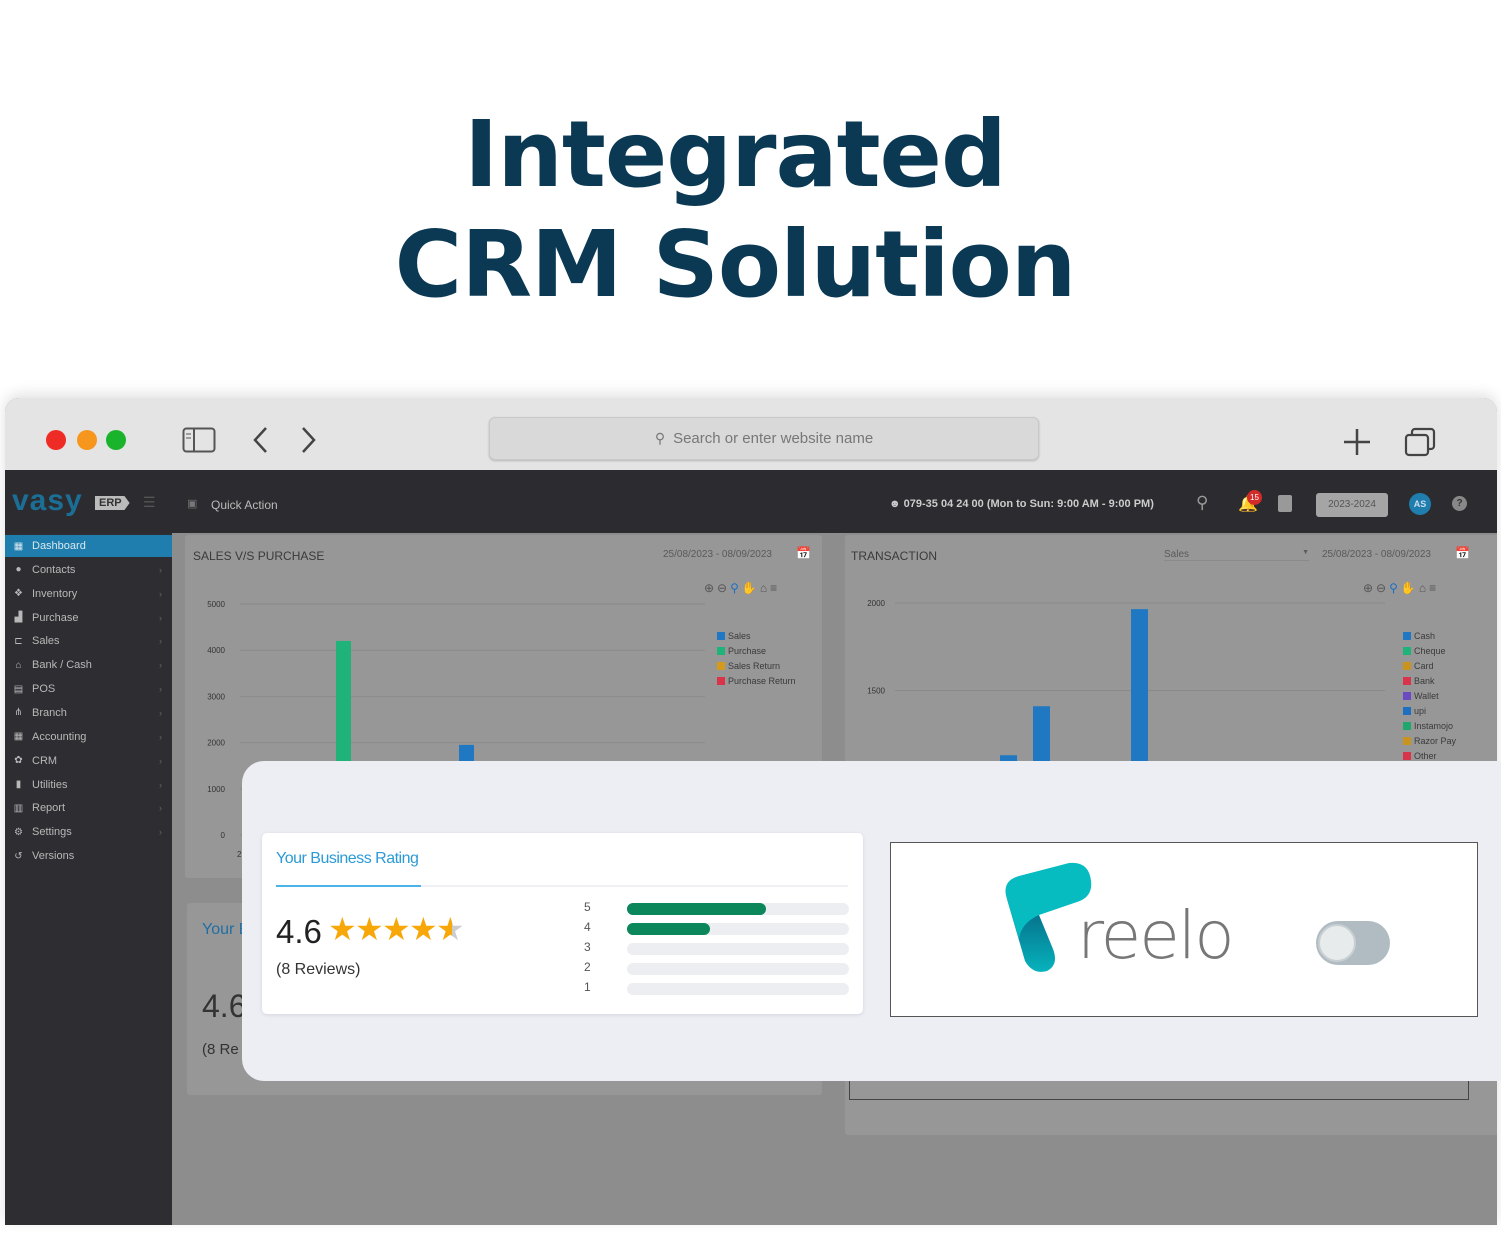 This screenshot has height=1233, width=1501. I want to click on chevron-right-icon, so click(308, 440).